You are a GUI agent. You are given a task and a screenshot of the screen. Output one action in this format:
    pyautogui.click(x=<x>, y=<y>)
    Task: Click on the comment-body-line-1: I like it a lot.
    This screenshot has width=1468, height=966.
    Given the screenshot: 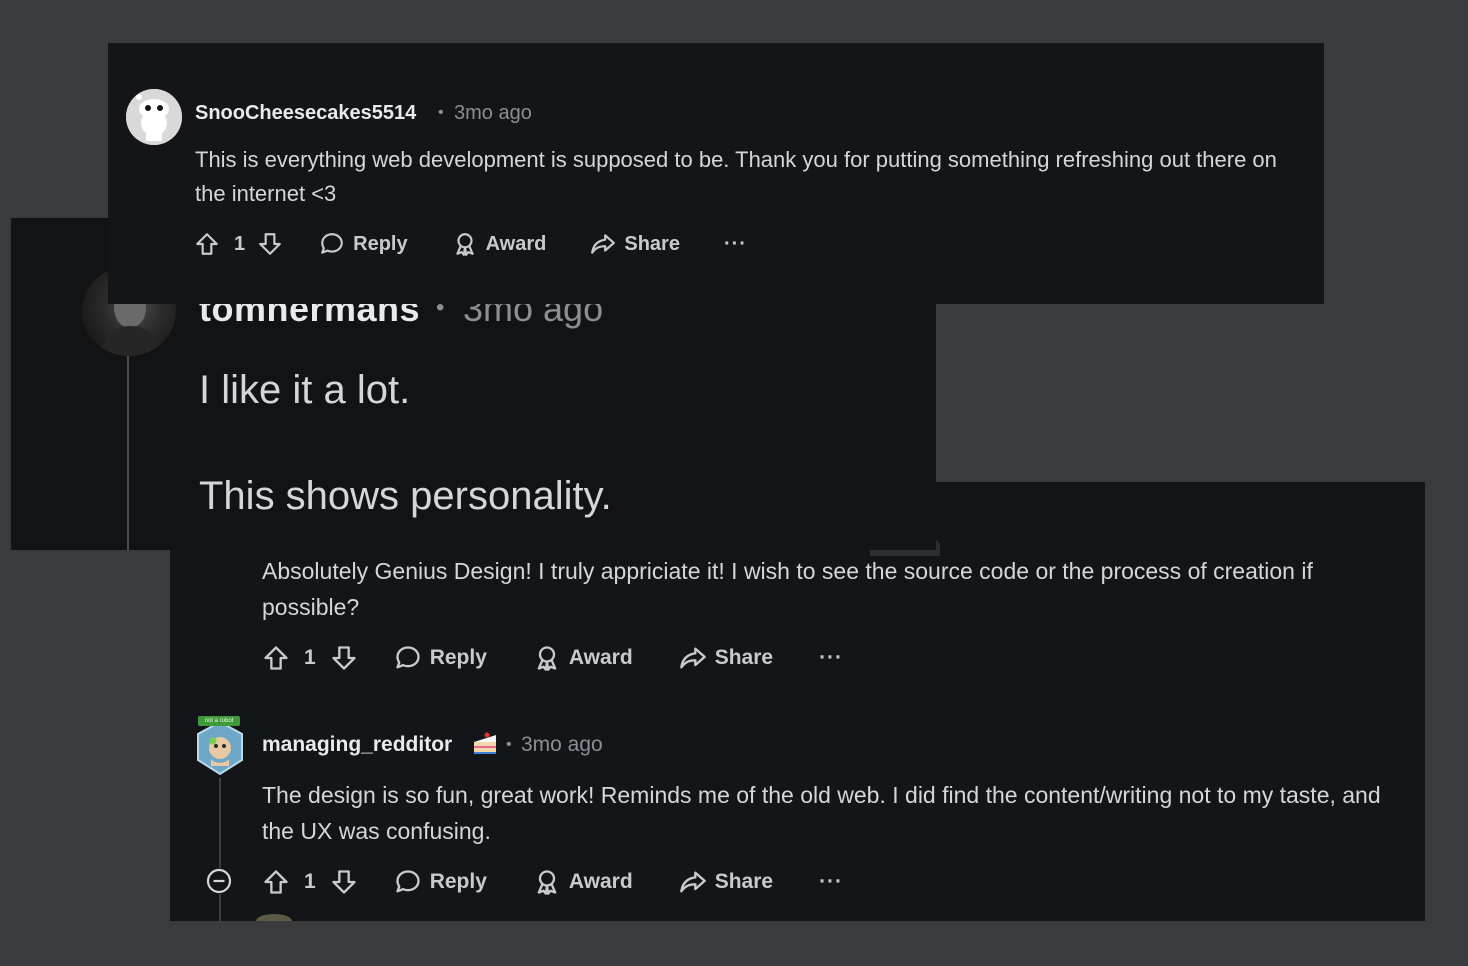 What is the action you would take?
    pyautogui.click(x=305, y=390)
    